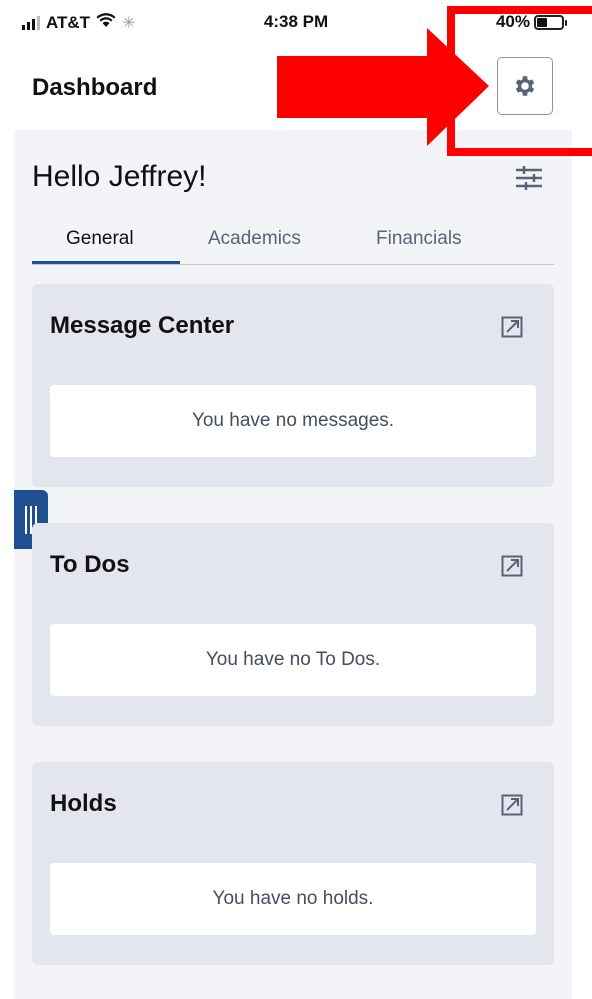 This screenshot has width=592, height=999. I want to click on settings-button, so click(525, 86).